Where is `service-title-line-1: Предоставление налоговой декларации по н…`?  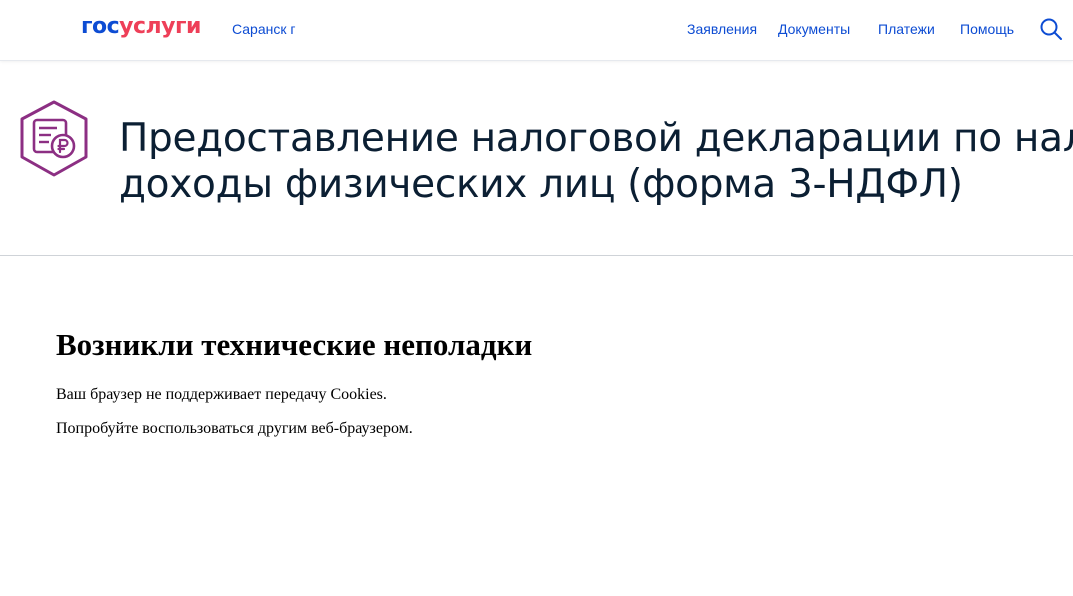
service-title-line-1: Предоставление налоговой декларации по н… is located at coordinates (596, 138).